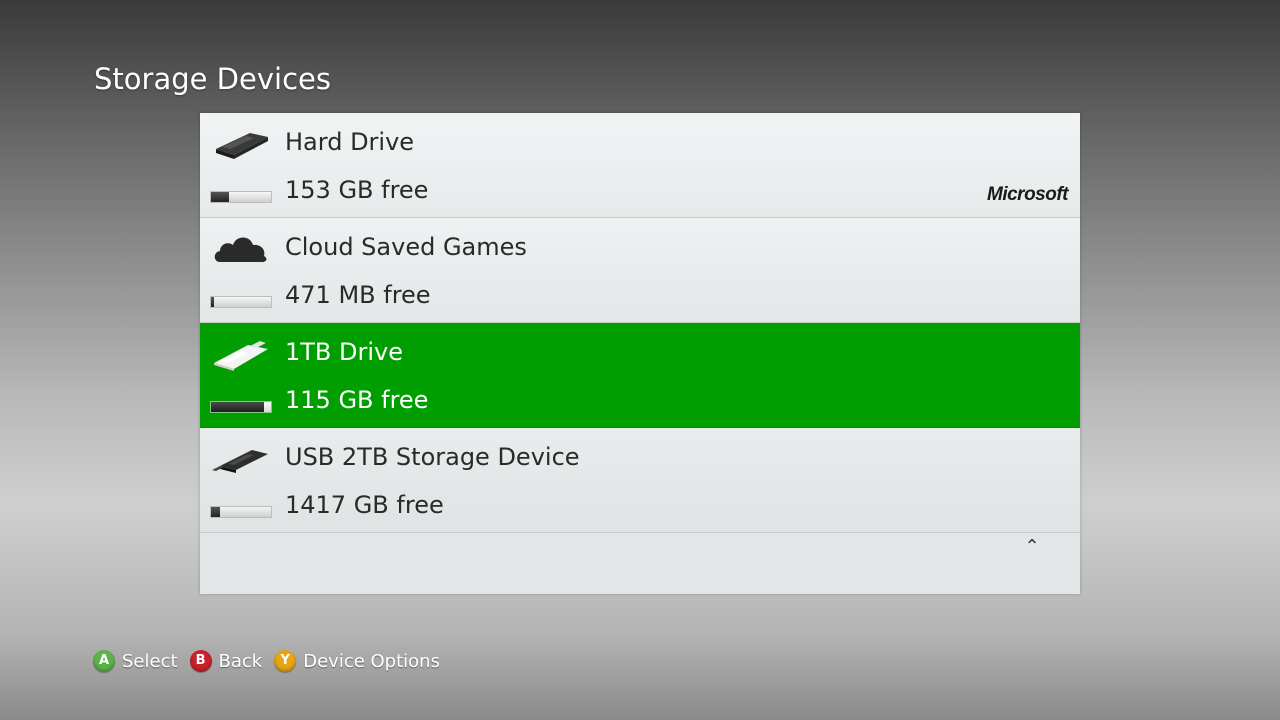 This screenshot has width=1280, height=720. What do you see at coordinates (240, 661) in the screenshot?
I see `hint-label: Back` at bounding box center [240, 661].